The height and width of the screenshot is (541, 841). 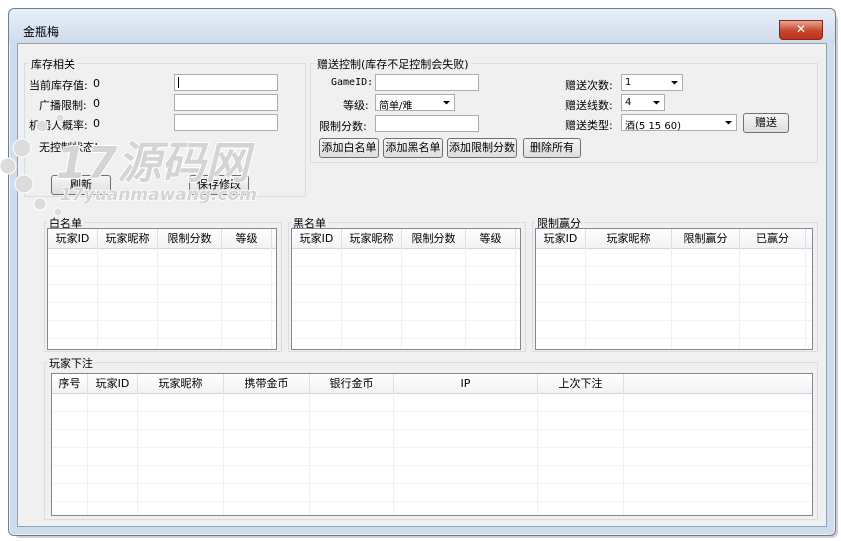 I want to click on site-watermark: 17源码网 17yuanmawang.com, so click(x=129, y=165).